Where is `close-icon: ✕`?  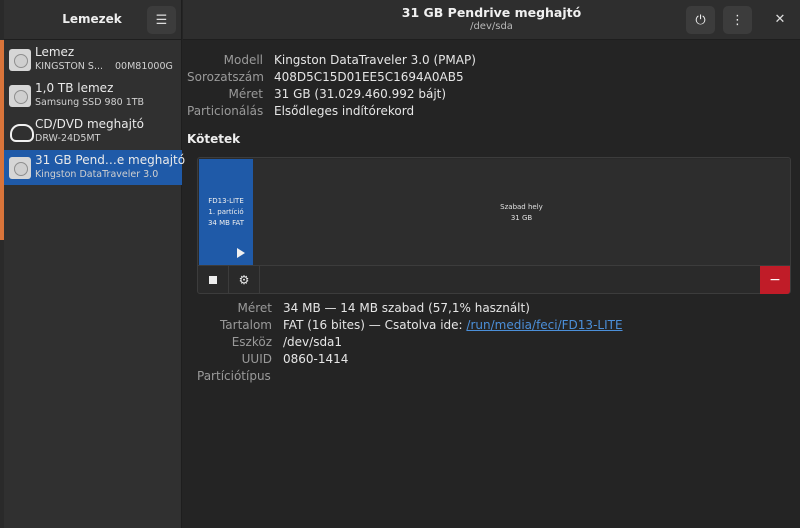
close-icon: ✕ is located at coordinates (780, 19).